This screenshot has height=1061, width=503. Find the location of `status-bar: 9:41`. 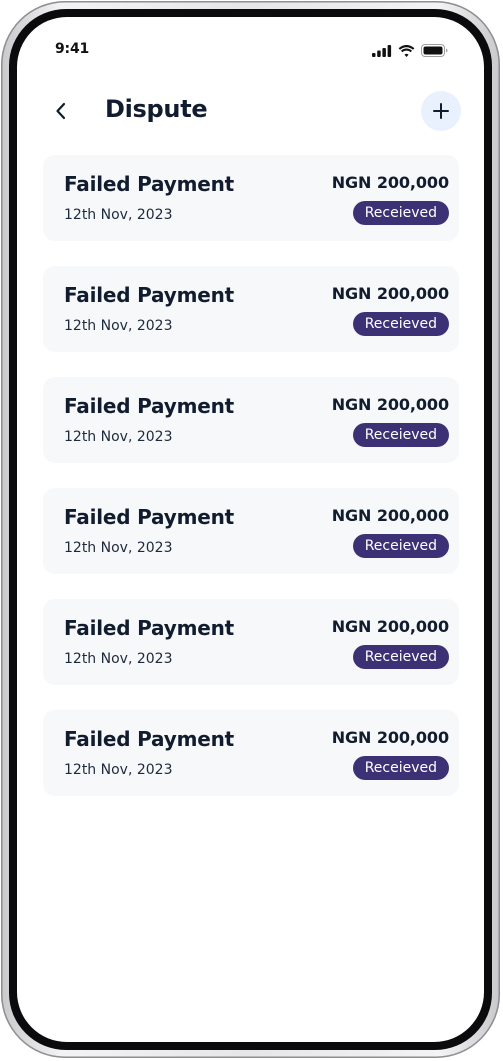

status-bar: 9:41 is located at coordinates (250, 43).